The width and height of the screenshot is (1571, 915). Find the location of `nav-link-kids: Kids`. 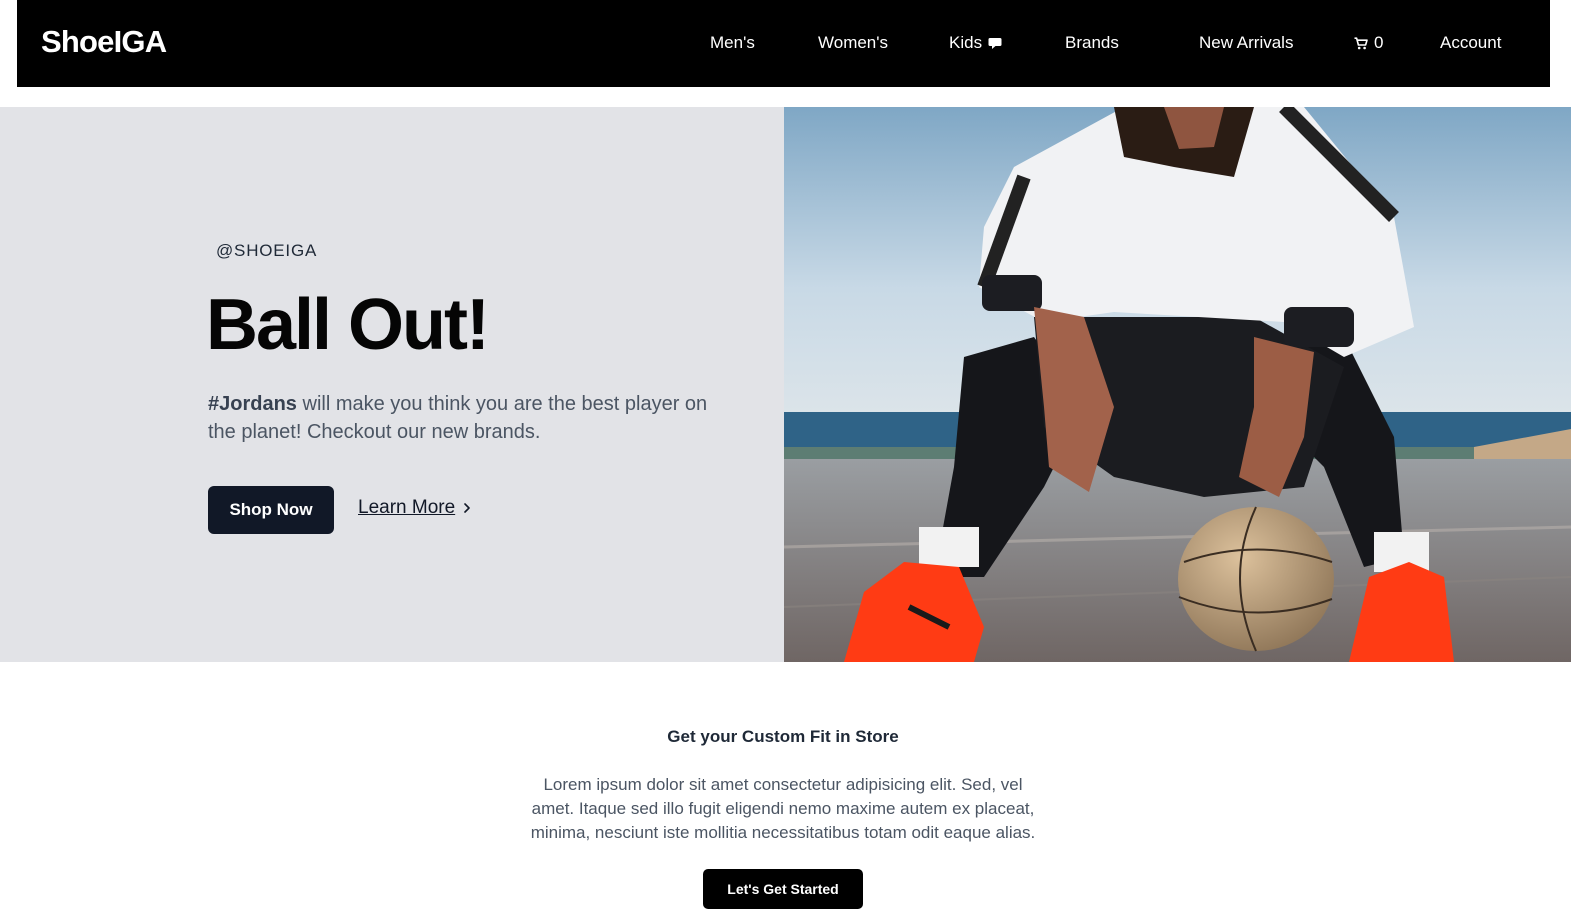

nav-link-kids: Kids is located at coordinates (975, 43).